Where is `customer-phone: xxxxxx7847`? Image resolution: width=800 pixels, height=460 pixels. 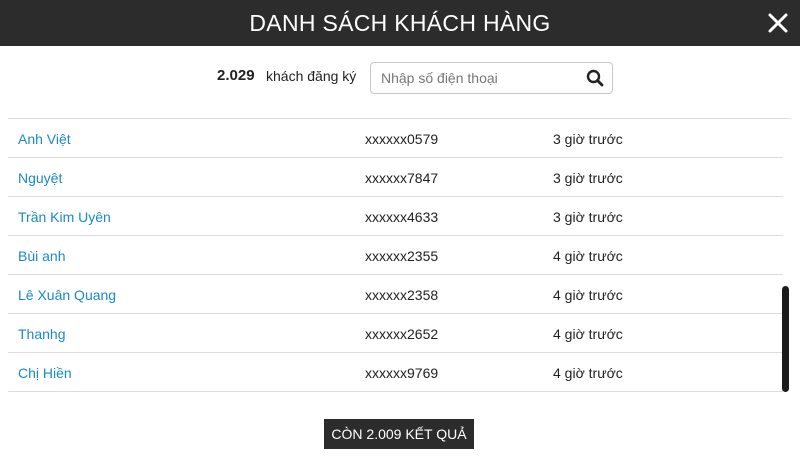 customer-phone: xxxxxx7847 is located at coordinates (402, 178).